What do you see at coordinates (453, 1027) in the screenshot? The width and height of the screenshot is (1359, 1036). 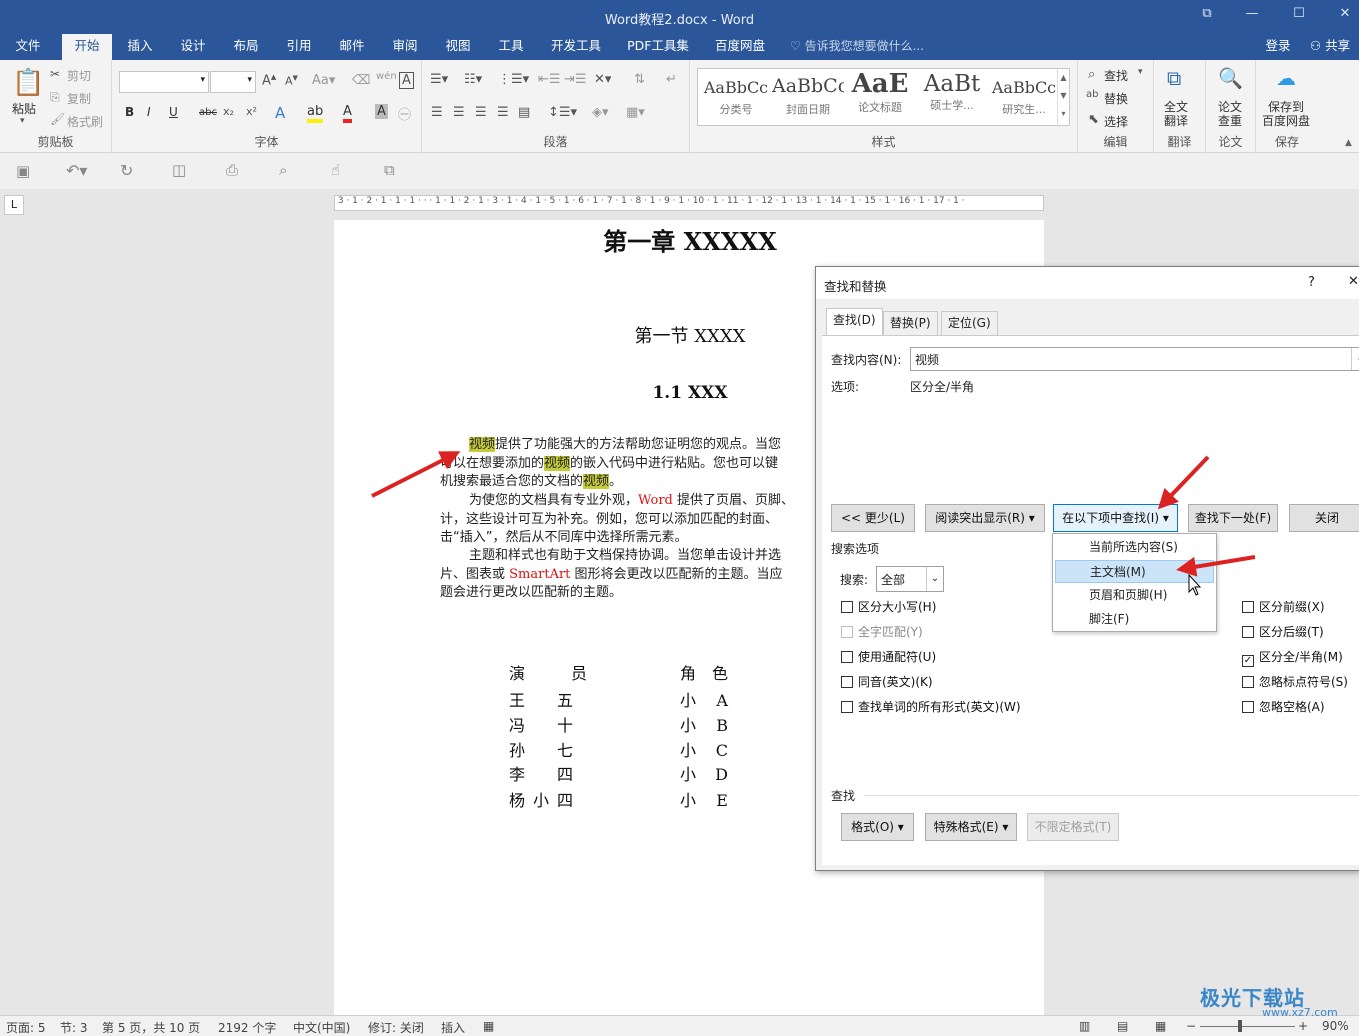 I see `status-insert-mode: 插入` at bounding box center [453, 1027].